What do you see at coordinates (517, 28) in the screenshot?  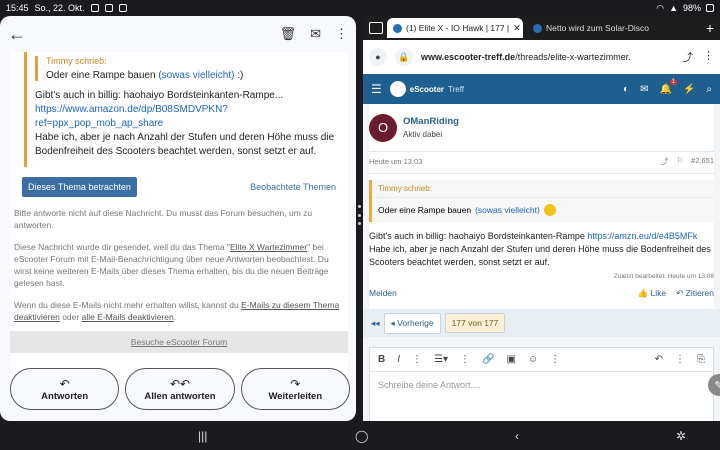 I see `close-tab-icon: ✕` at bounding box center [517, 28].